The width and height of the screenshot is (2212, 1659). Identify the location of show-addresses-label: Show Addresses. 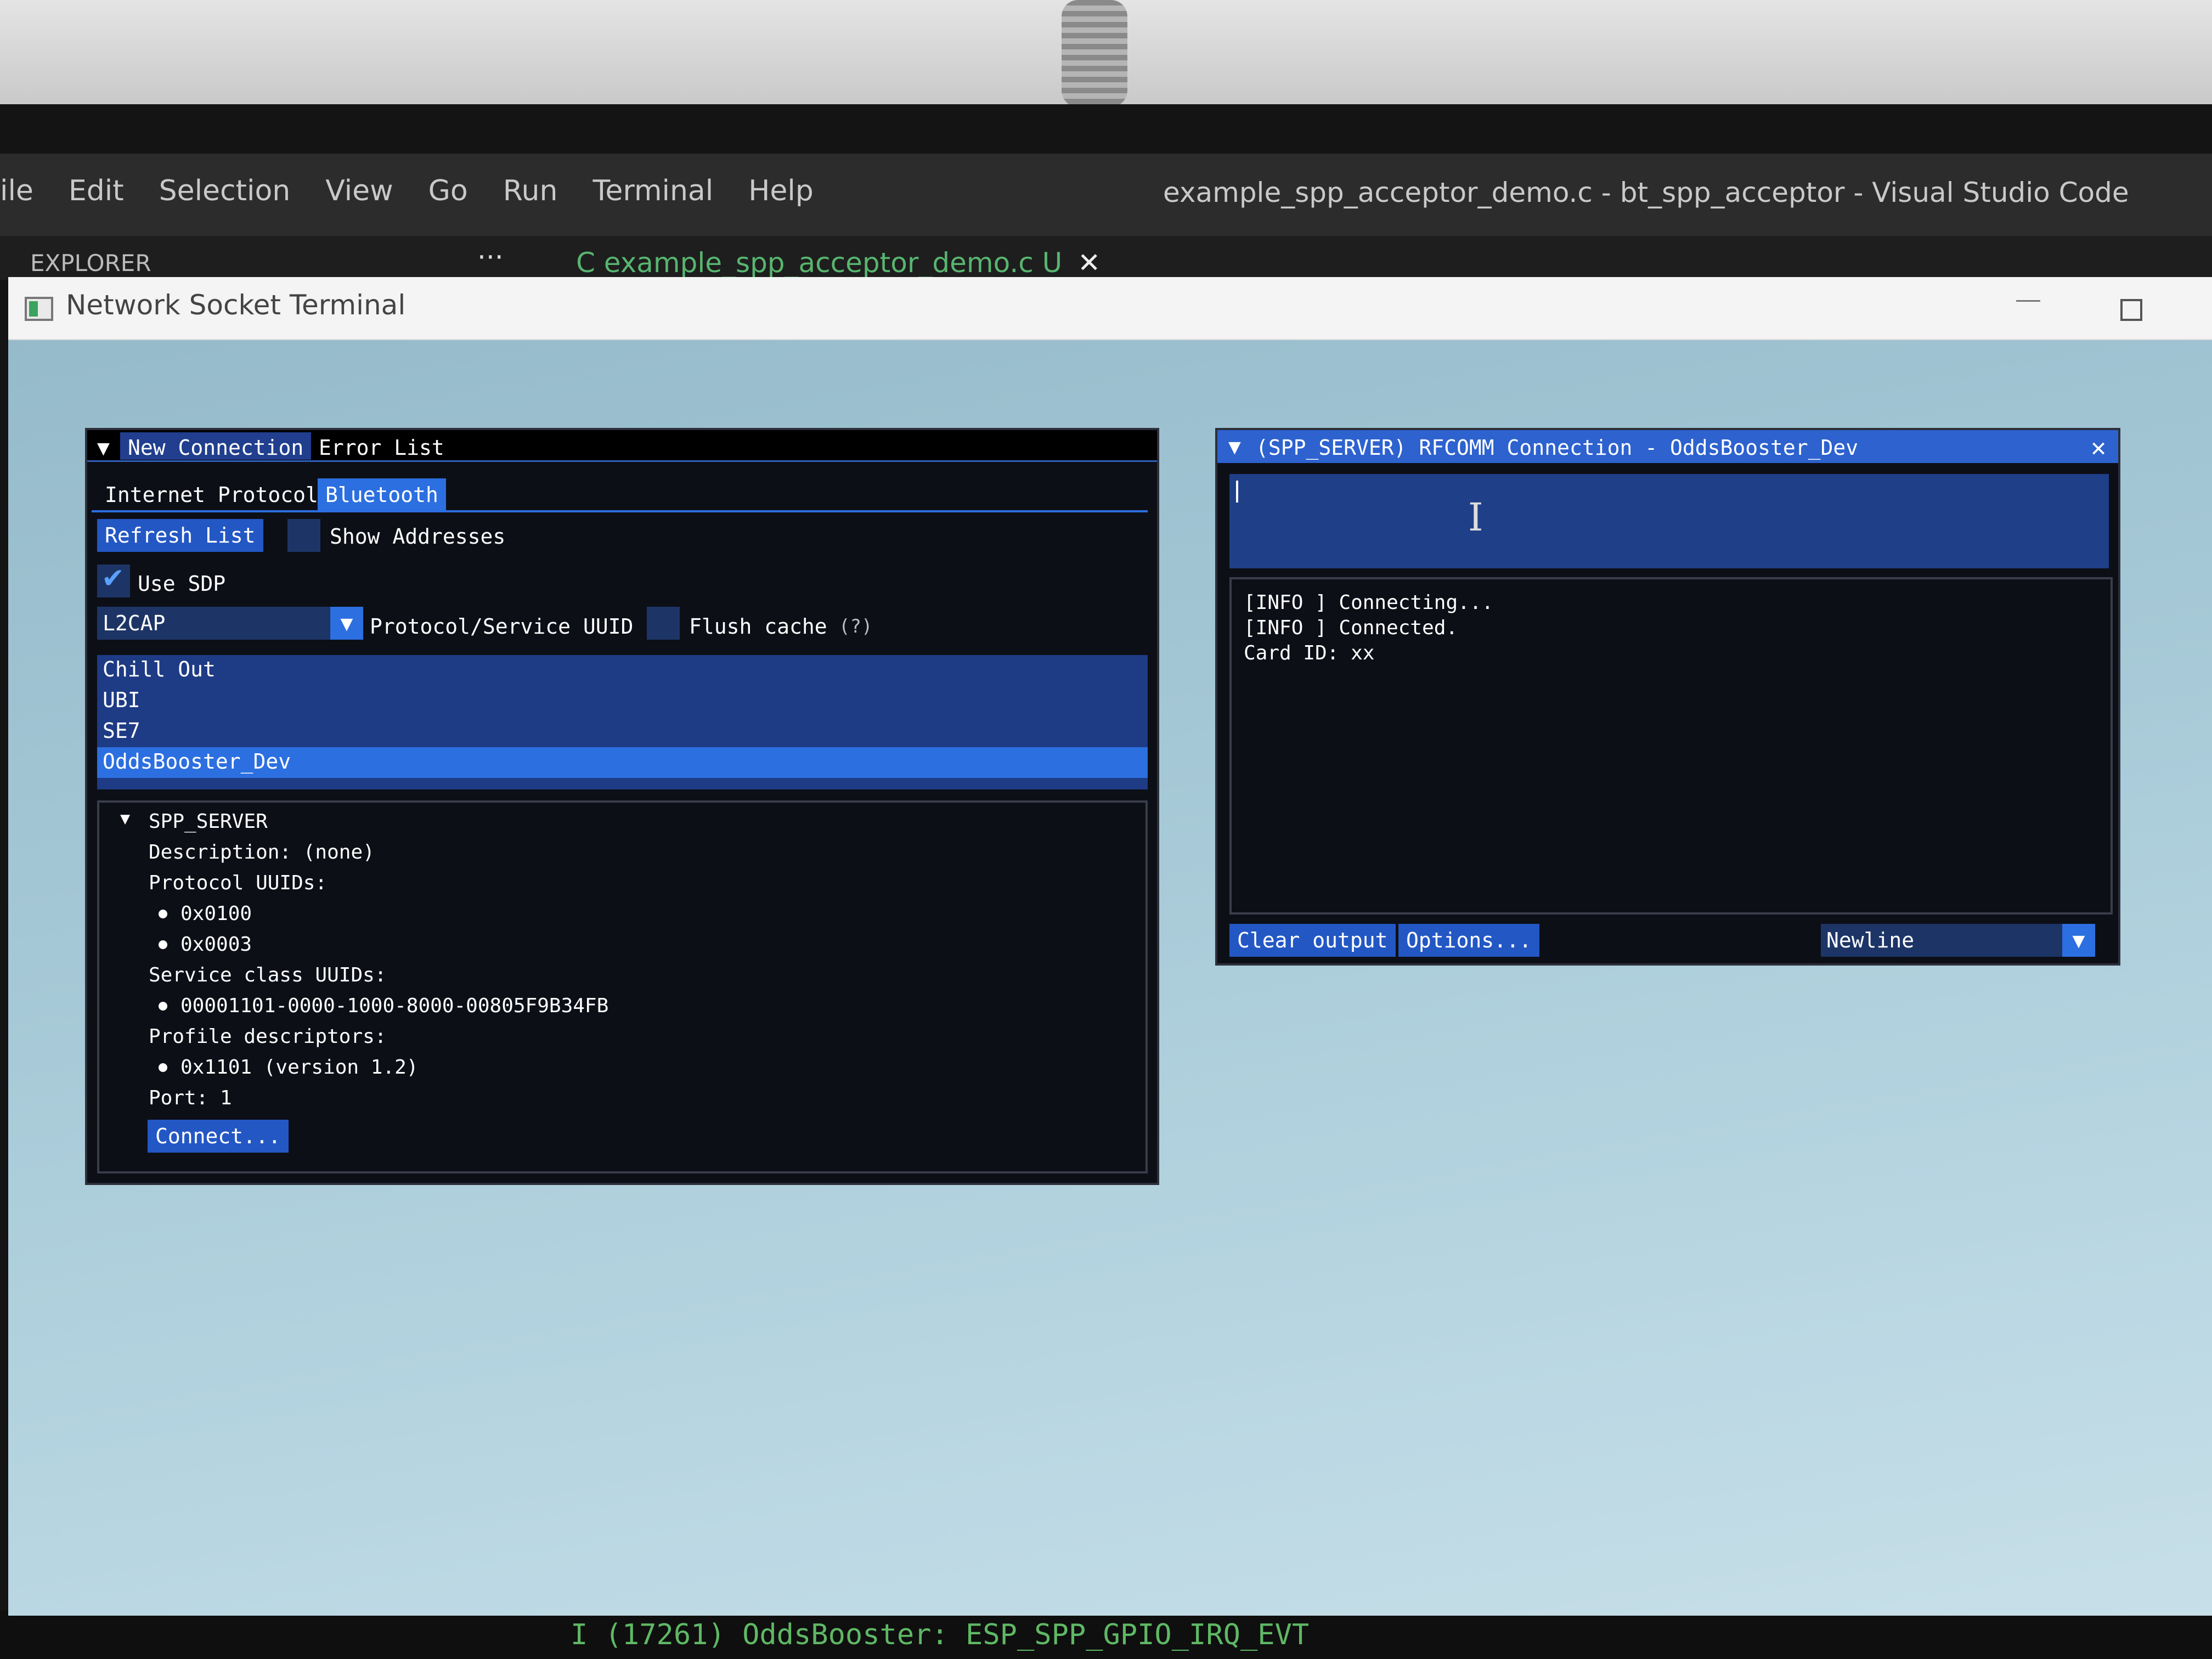
(418, 537).